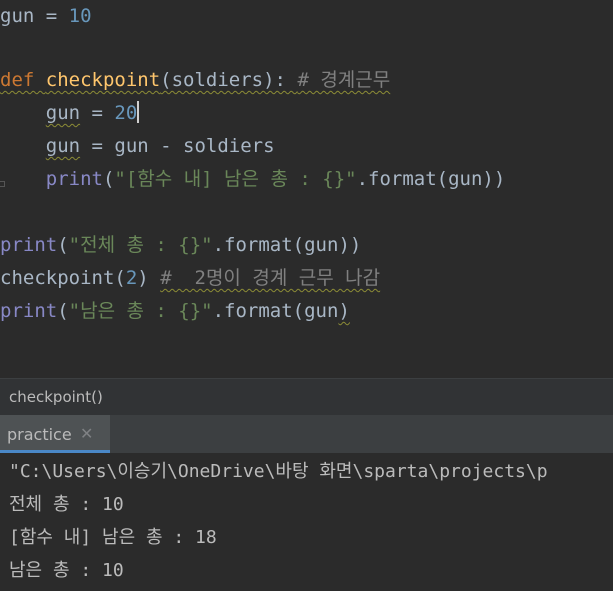 The width and height of the screenshot is (613, 591). What do you see at coordinates (140, 311) in the screenshot?
I see `code-string: "남은 총 : {}"` at bounding box center [140, 311].